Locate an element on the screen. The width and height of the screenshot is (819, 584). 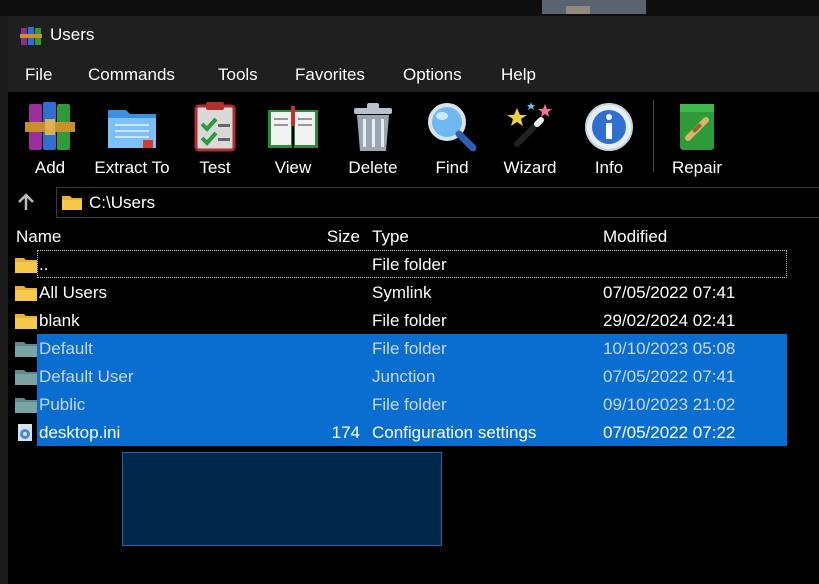
test-button: Test is located at coordinates (215, 138).